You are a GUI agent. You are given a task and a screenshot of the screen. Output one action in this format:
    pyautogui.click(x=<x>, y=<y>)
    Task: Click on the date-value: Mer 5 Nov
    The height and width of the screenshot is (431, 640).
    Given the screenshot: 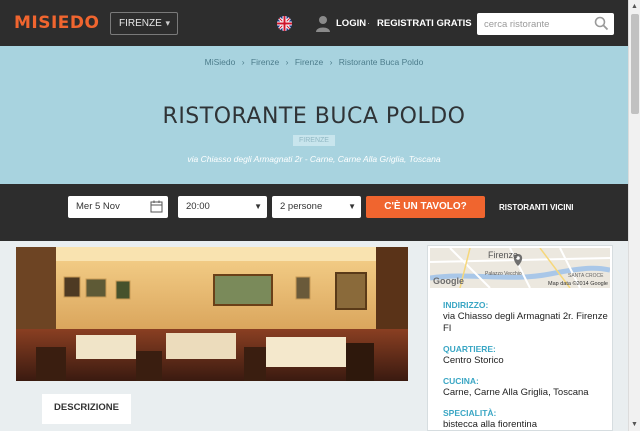 What is the action you would take?
    pyautogui.click(x=98, y=206)
    